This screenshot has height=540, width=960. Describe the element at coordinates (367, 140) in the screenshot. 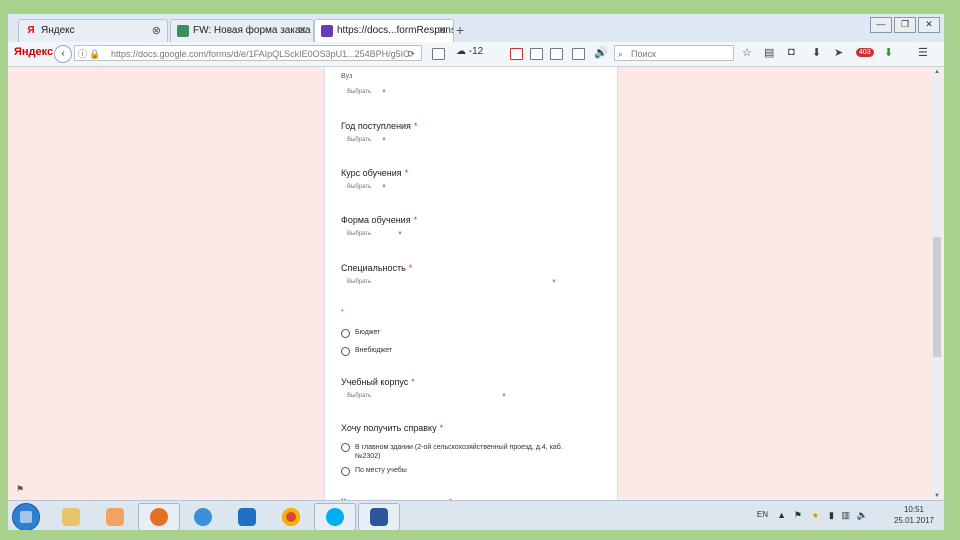

I see `year-dropdown: Выбрать ▼` at that location.